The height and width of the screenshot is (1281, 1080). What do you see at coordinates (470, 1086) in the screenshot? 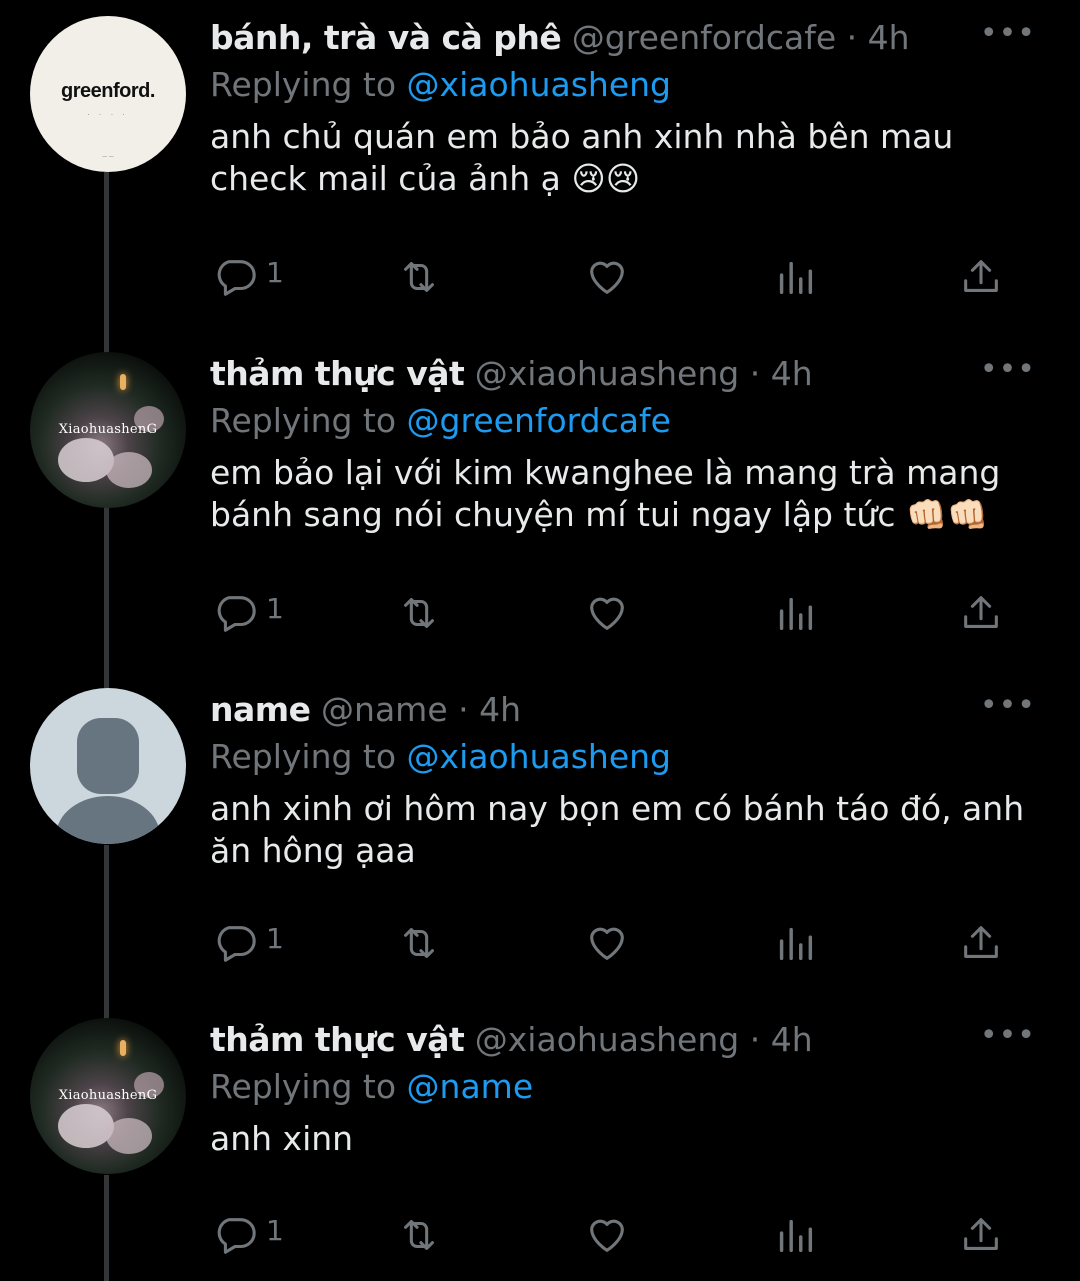
I see `mention-link: @name` at bounding box center [470, 1086].